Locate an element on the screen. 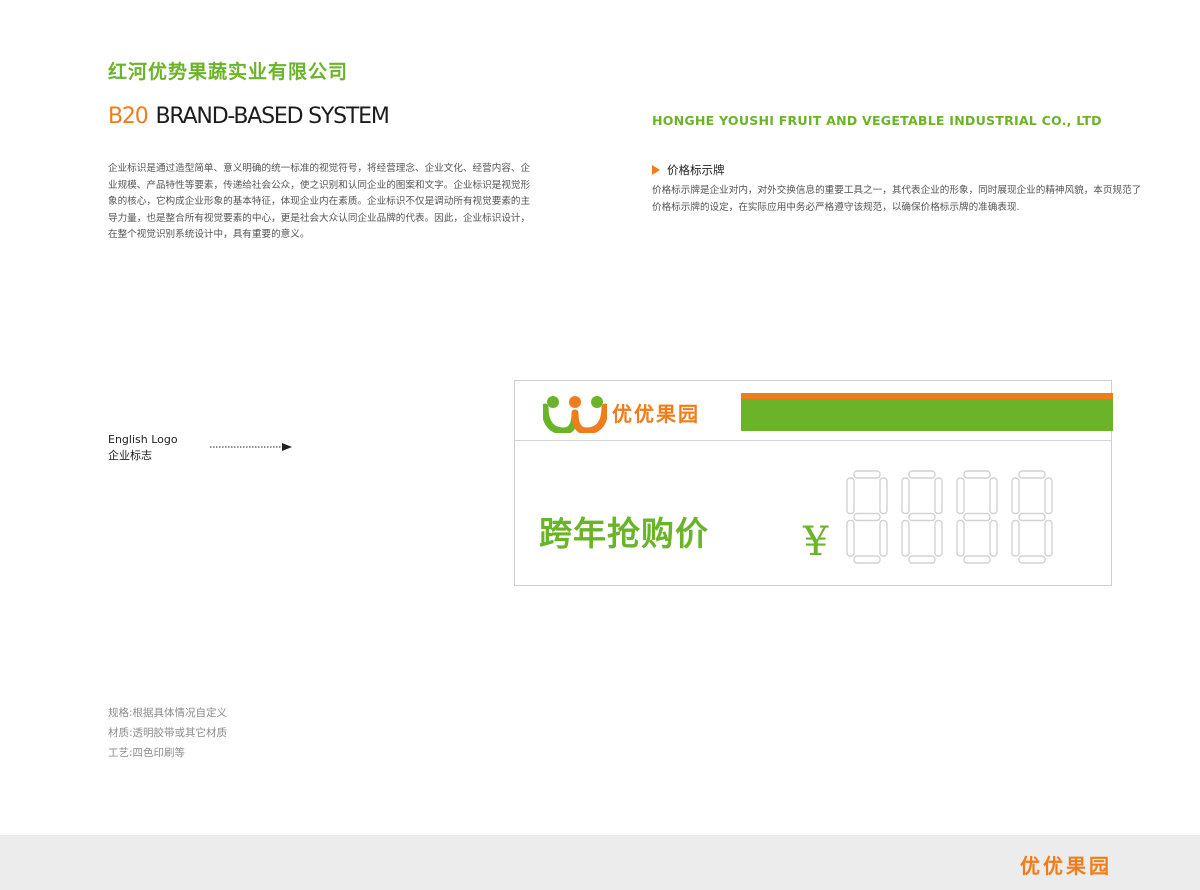  green-band is located at coordinates (927, 415).